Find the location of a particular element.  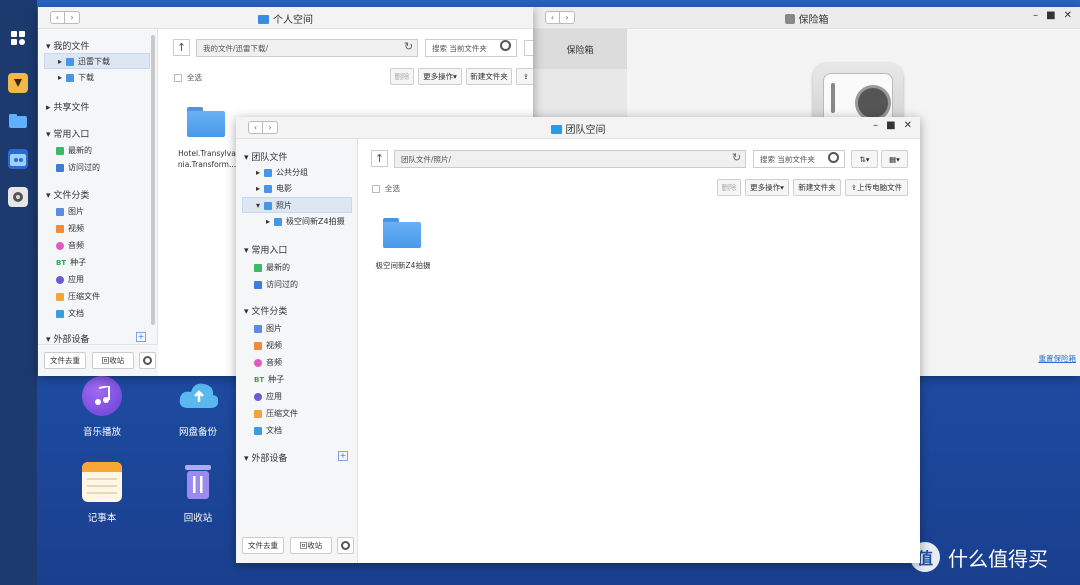

sort-icon is located at coordinates (528, 48).